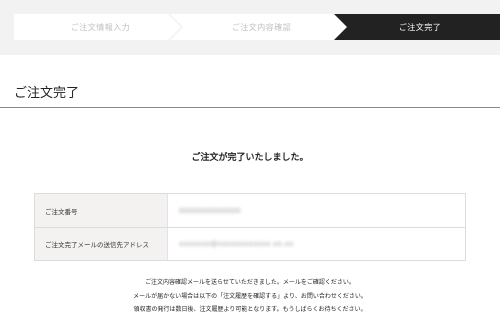 The width and height of the screenshot is (500, 319). I want to click on title-divider, so click(250, 107).